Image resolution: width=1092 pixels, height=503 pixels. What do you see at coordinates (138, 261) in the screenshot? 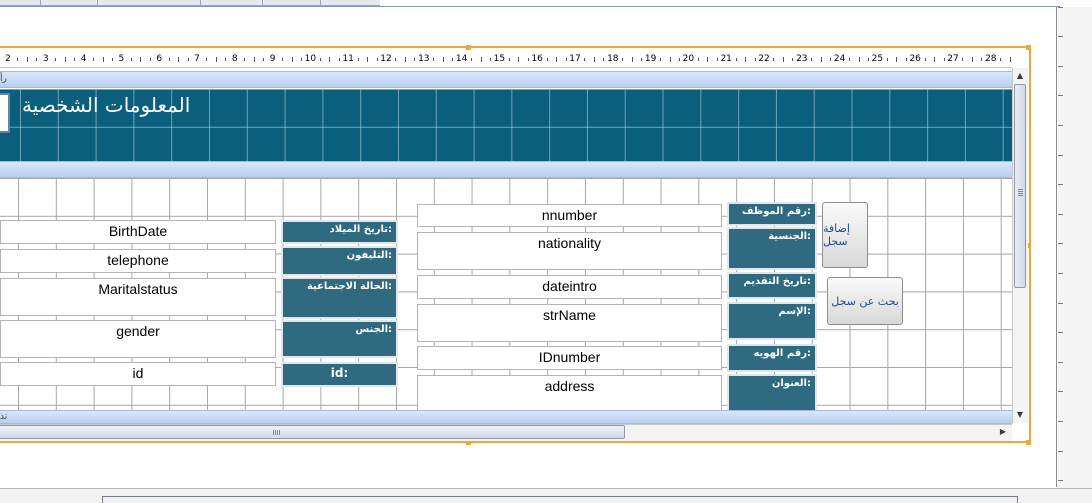
I see `telephone-field: telephone` at bounding box center [138, 261].